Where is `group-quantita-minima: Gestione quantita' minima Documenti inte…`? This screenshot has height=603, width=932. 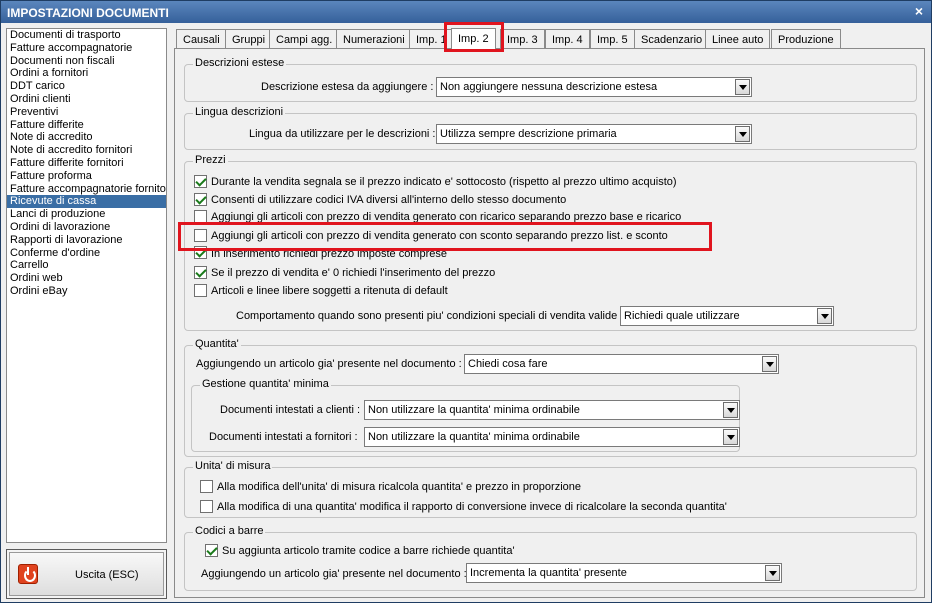 group-quantita-minima: Gestione quantita' minima Documenti inte… is located at coordinates (465, 415).